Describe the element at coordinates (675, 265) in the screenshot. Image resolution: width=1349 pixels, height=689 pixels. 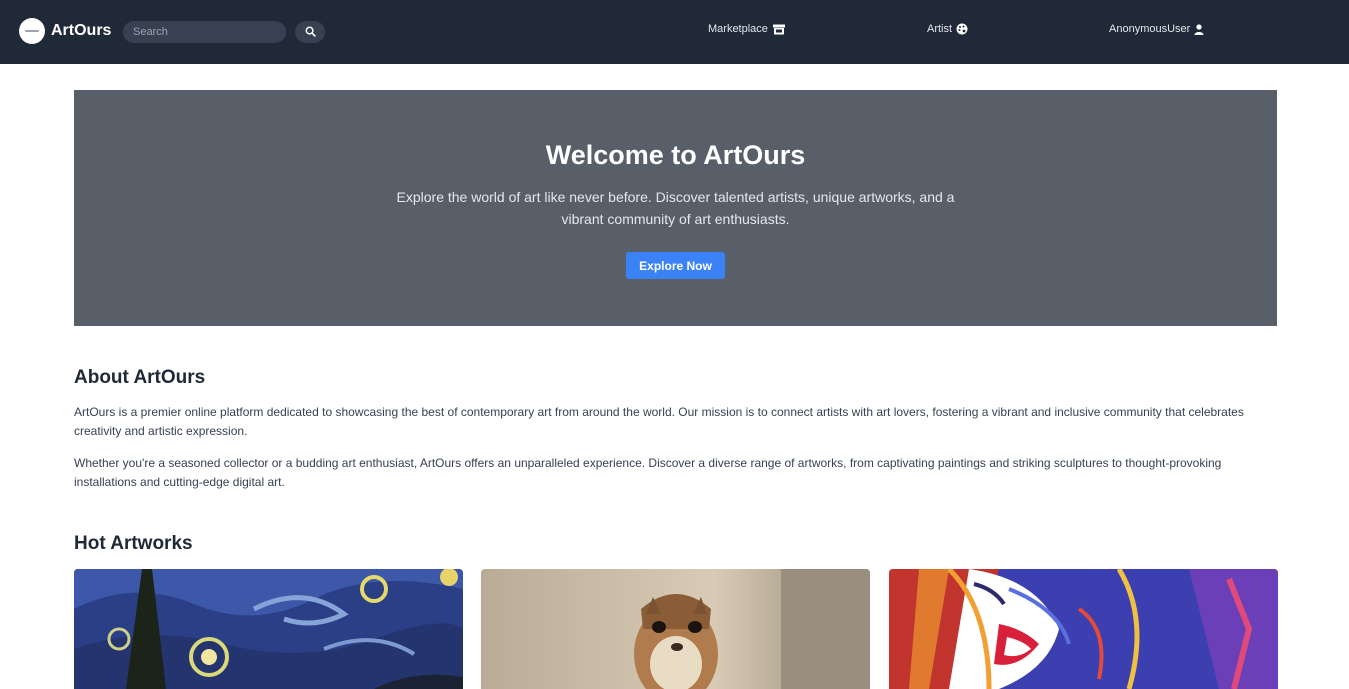
I see `explore-now-button: Explore Now` at that location.